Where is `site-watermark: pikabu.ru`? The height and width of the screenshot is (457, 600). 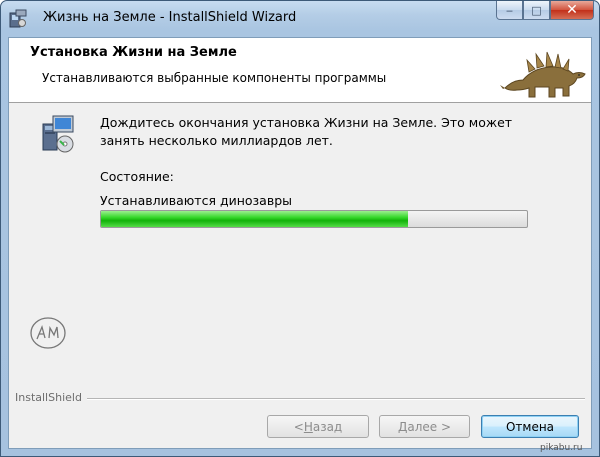 site-watermark: pikabu.ru is located at coordinates (561, 448).